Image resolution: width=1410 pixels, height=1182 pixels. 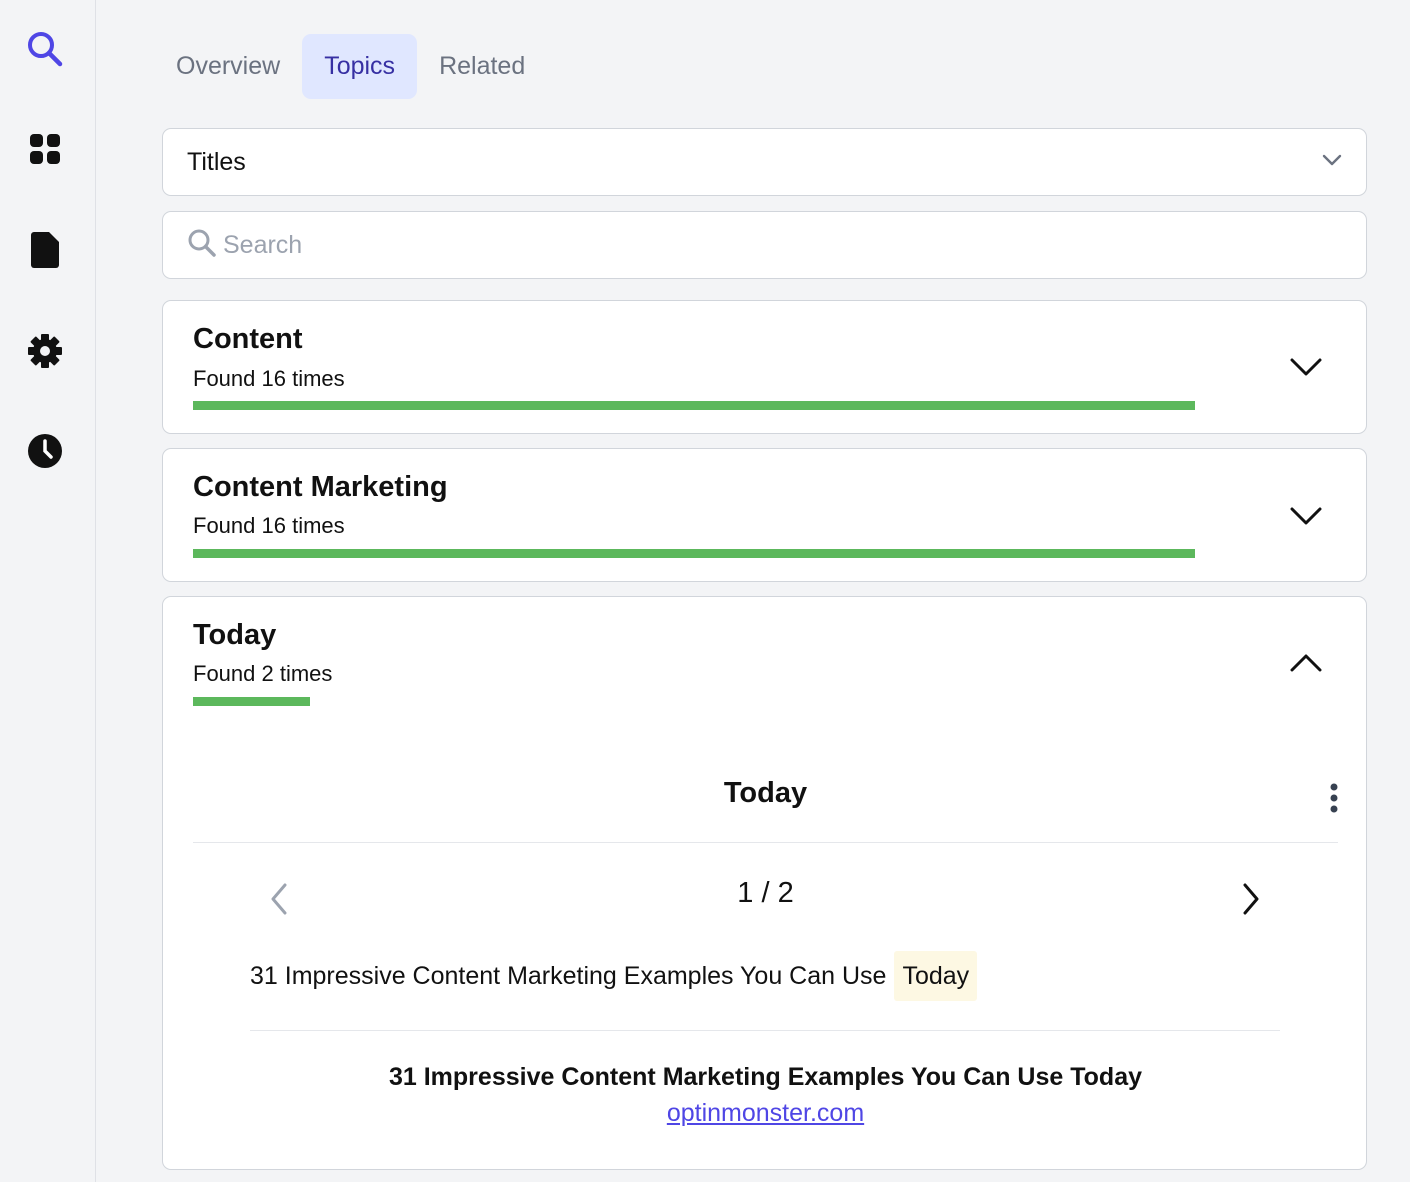 I want to click on result-domain-link: optinmonster.com, so click(x=765, y=1113).